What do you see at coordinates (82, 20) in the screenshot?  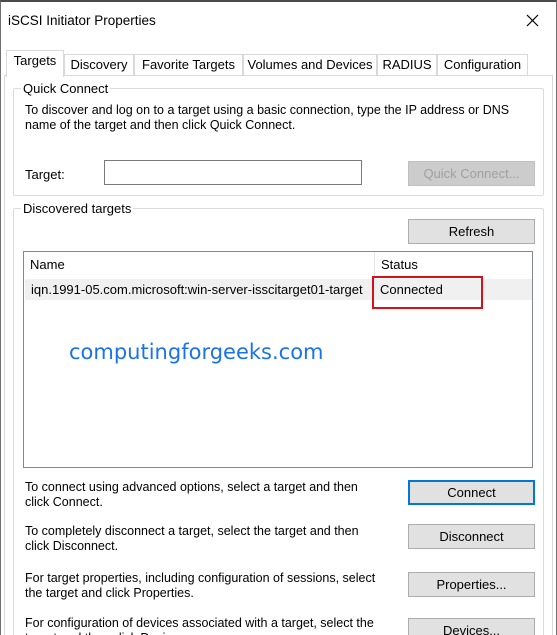 I see `window-title: iSCSI Initiator Properties` at bounding box center [82, 20].